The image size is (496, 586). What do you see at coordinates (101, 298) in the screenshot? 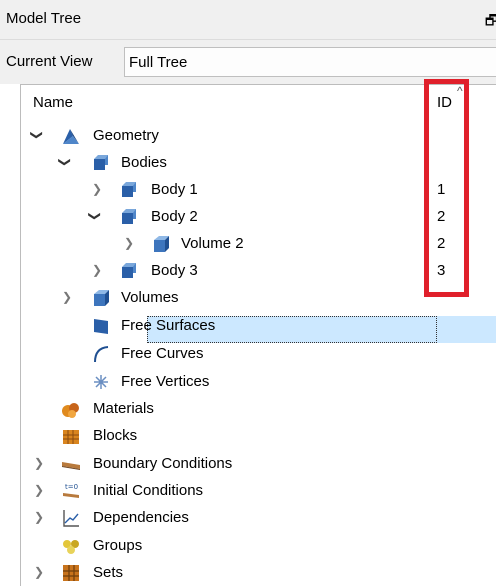
I see `volumes-icon` at bounding box center [101, 298].